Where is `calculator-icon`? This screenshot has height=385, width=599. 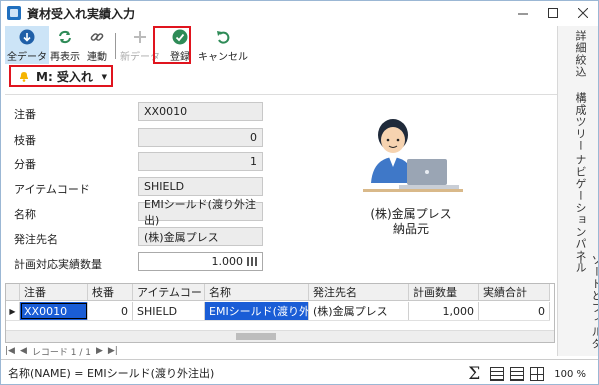
calculator-icon is located at coordinates (252, 261).